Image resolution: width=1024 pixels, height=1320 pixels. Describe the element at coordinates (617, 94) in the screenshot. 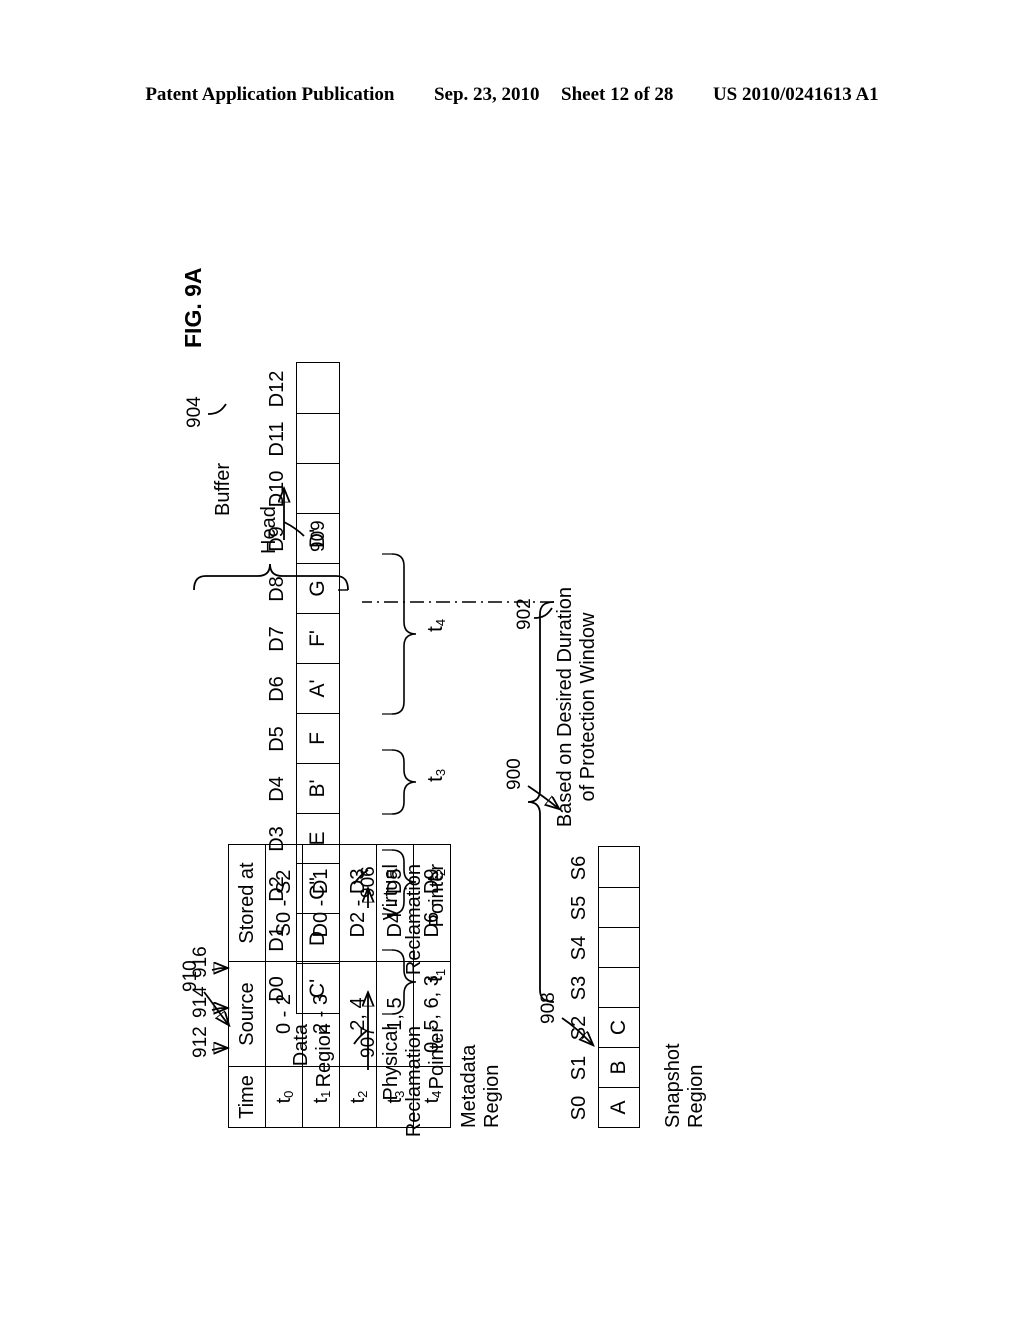

I see `header-sheet: Sheet 12 of 28` at that location.